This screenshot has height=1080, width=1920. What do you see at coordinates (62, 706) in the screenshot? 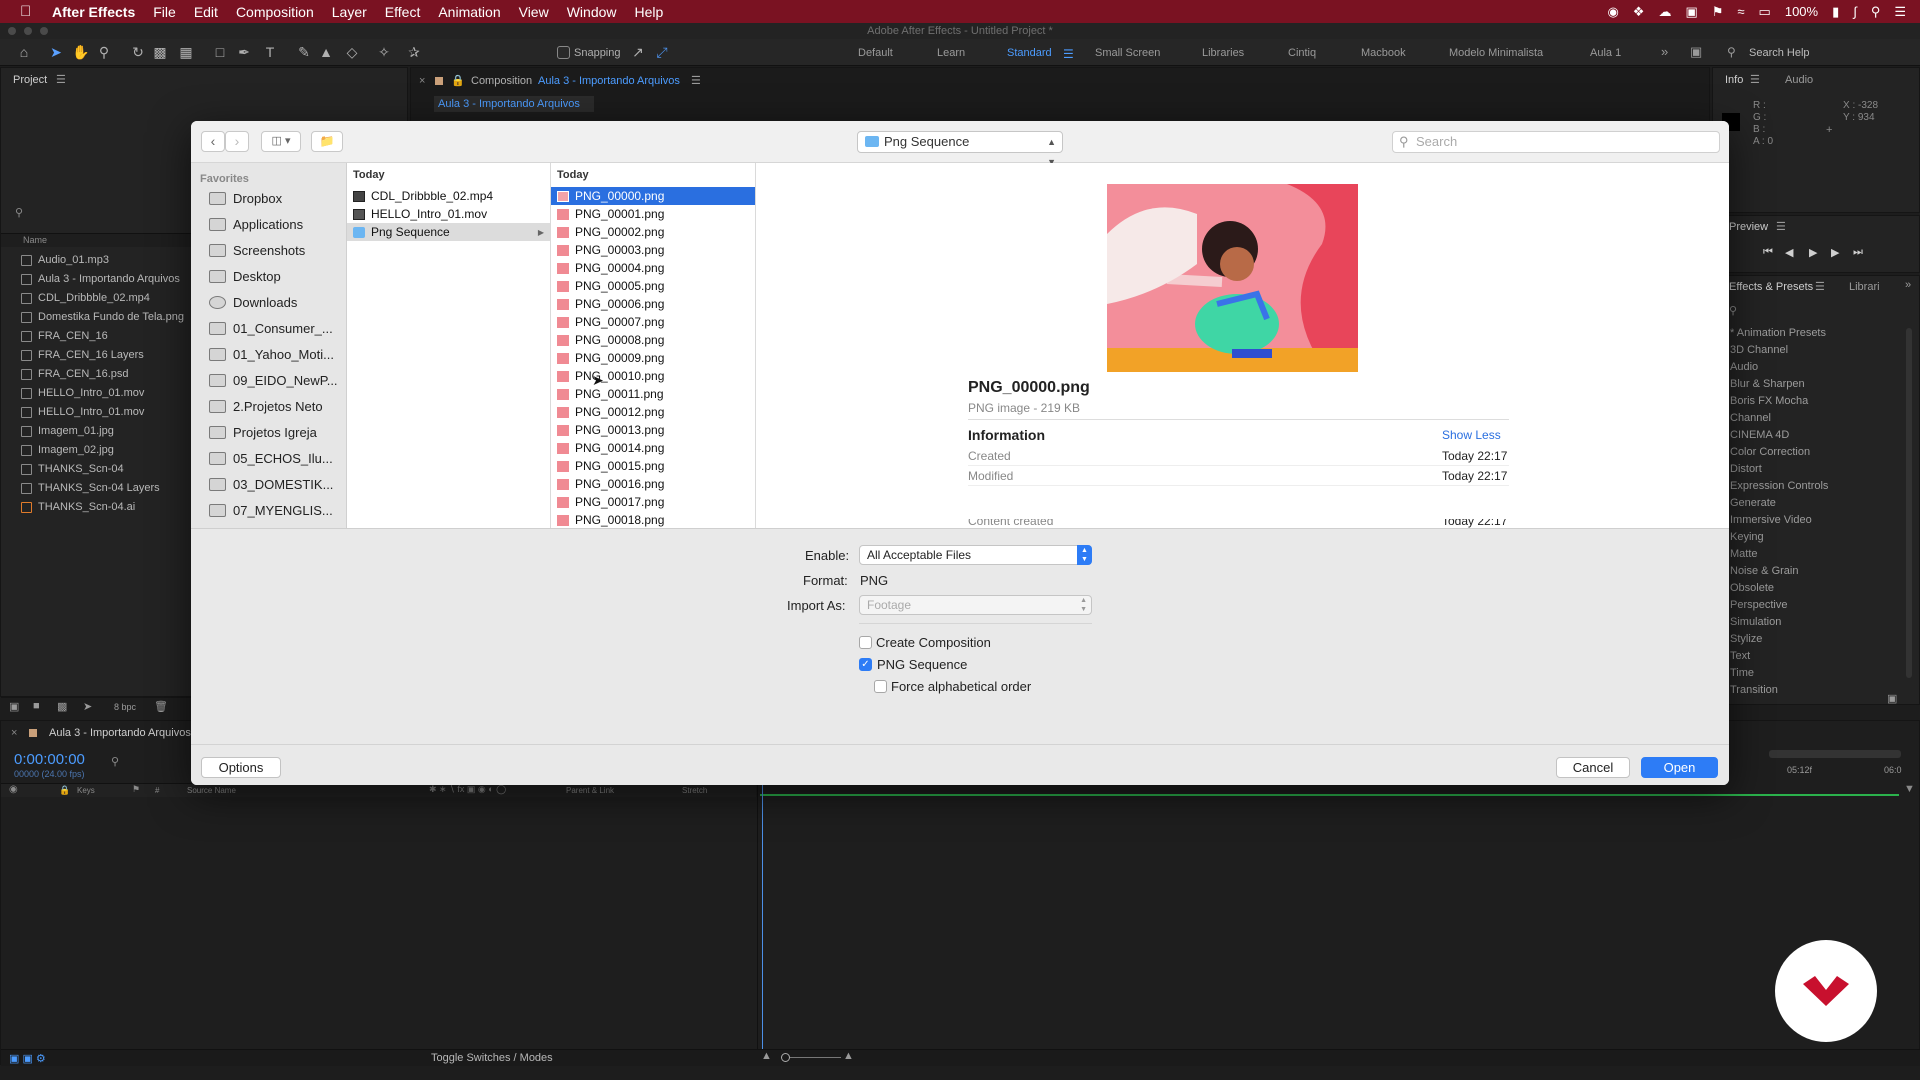
I see `new-composition-icon: ▩` at bounding box center [62, 706].